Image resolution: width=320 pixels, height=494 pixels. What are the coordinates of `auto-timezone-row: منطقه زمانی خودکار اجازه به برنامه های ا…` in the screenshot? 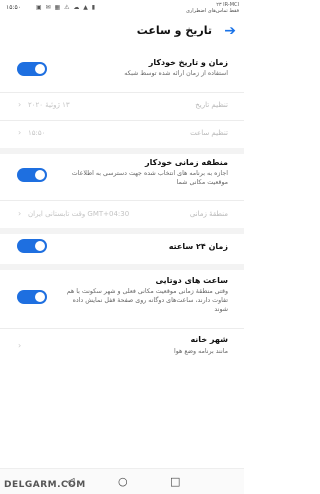 It's located at (122, 176).